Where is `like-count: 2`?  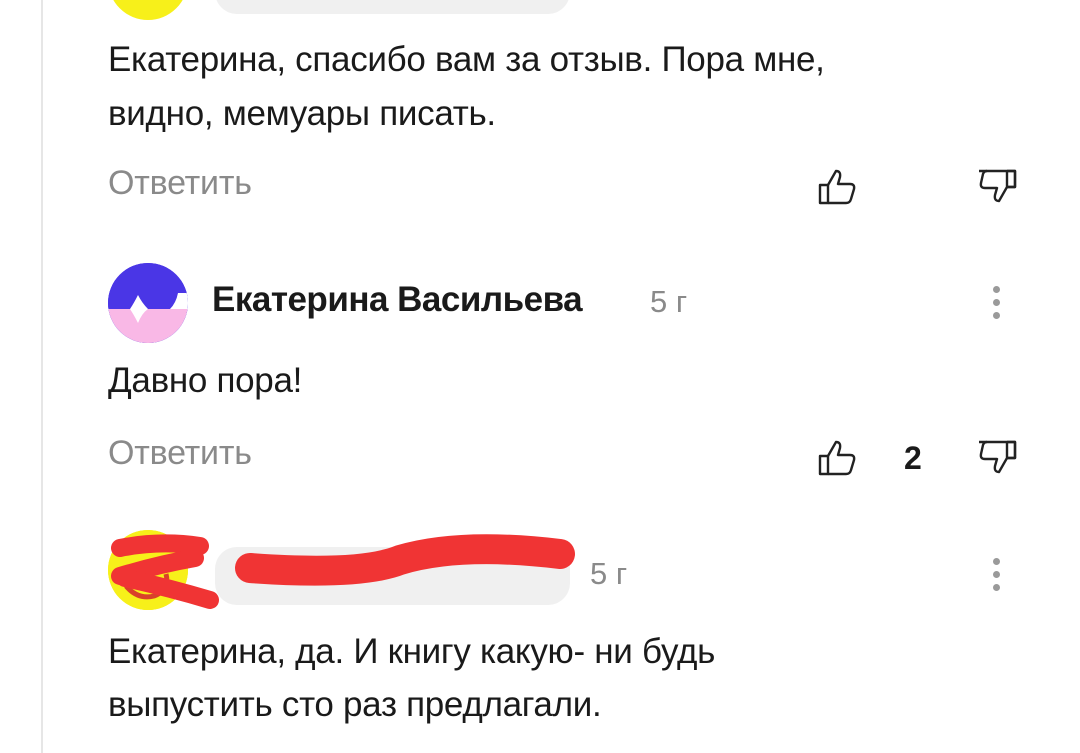
like-count: 2 is located at coordinates (913, 458).